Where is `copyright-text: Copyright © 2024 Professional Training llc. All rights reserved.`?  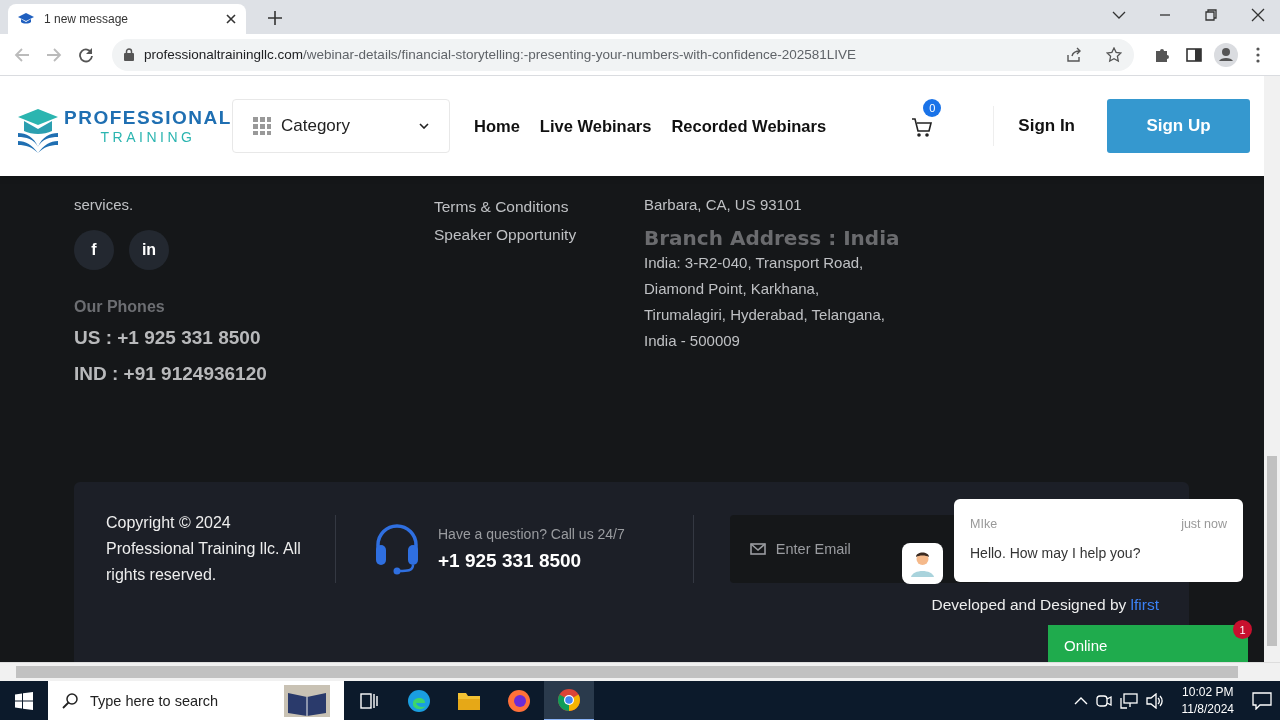 copyright-text: Copyright © 2024 Professional Training llc. All rights reserved. is located at coordinates (204, 549).